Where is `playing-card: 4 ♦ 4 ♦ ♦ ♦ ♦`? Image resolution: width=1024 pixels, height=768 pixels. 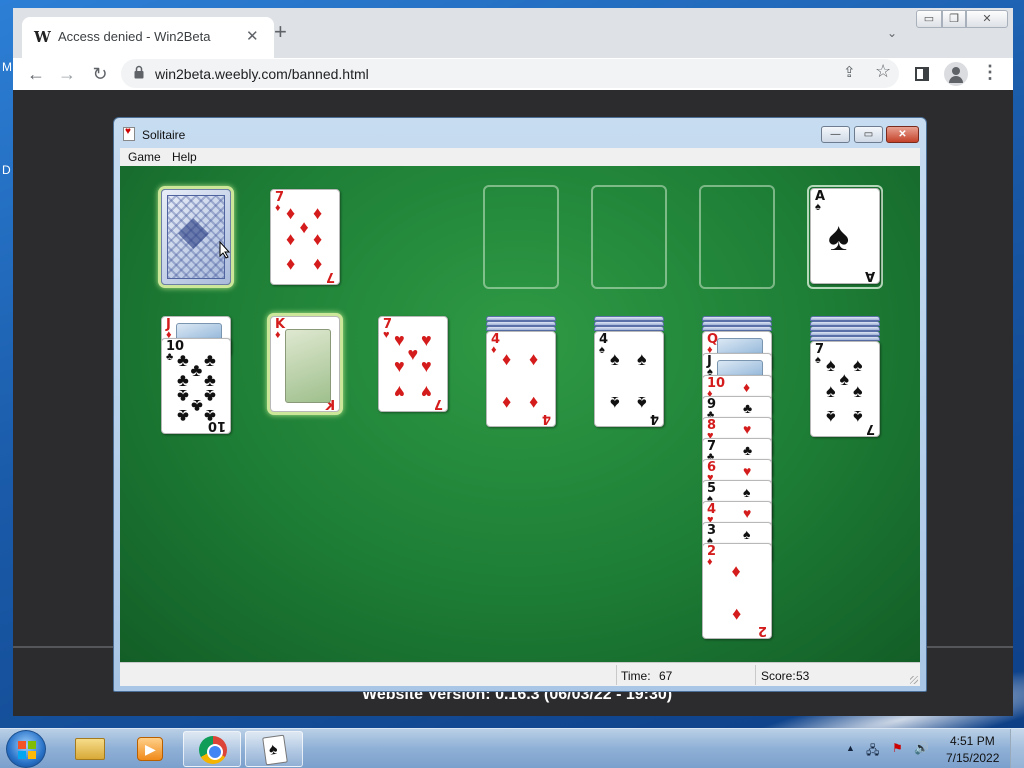
playing-card: 4 ♦ 4 ♦ ♦ ♦ ♦ is located at coordinates (521, 379).